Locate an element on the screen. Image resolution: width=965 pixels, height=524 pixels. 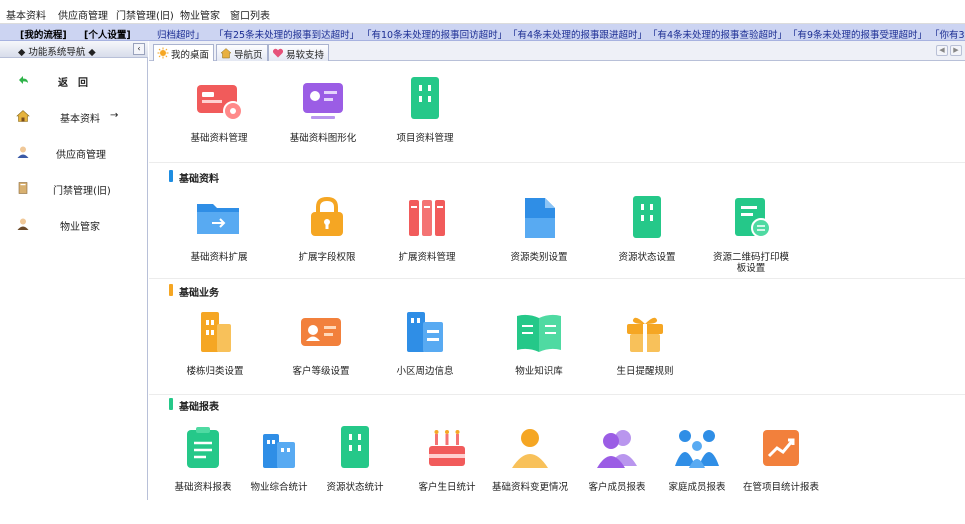
tile-label: 在管项目统计报表 is located at coordinates (780, 487).